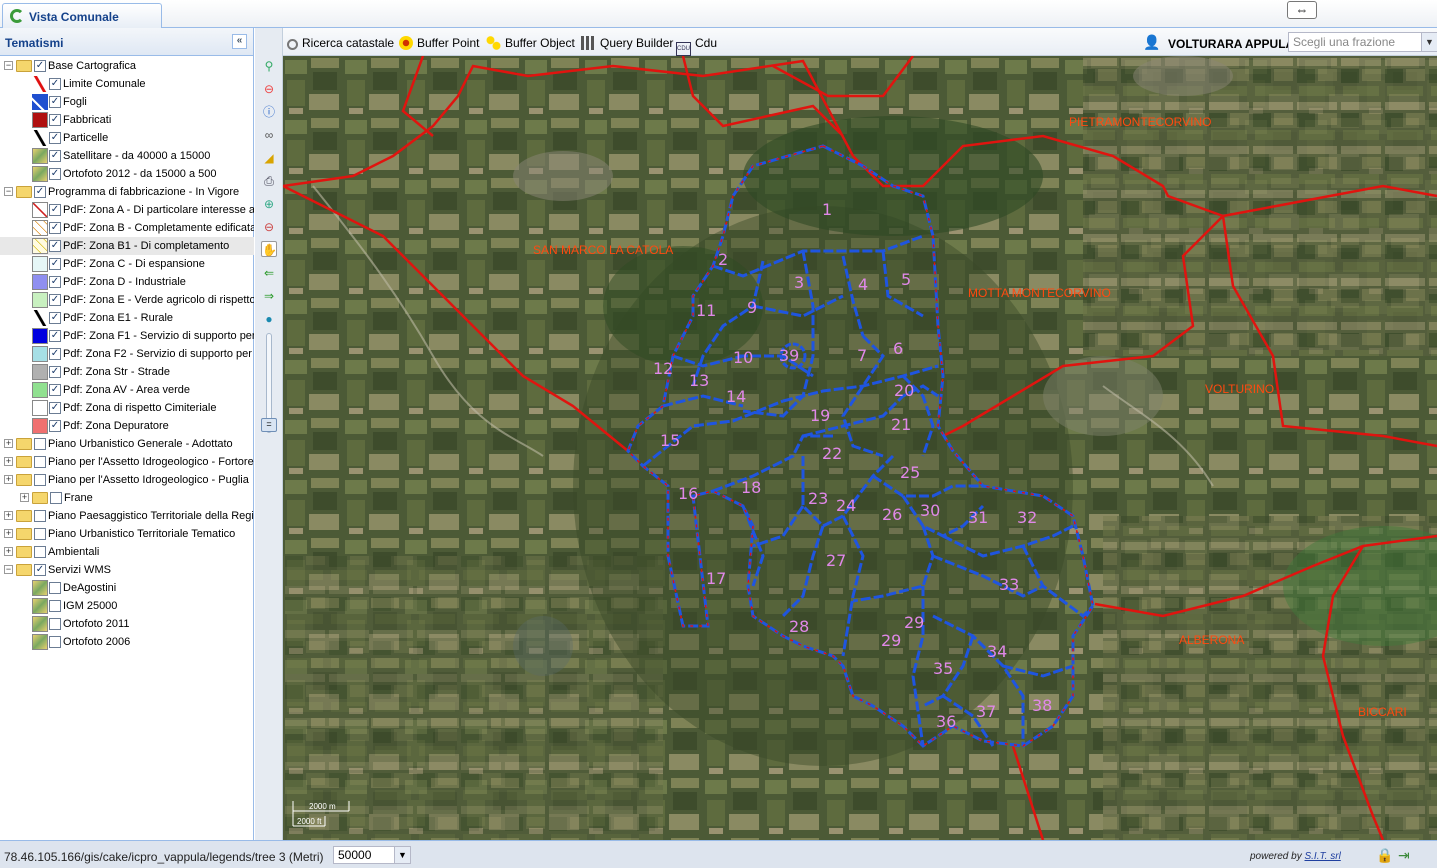 The height and width of the screenshot is (868, 1437). Describe the element at coordinates (340, 43) in the screenshot. I see `ricerca-catastale-button: Ricerca catastale` at that location.